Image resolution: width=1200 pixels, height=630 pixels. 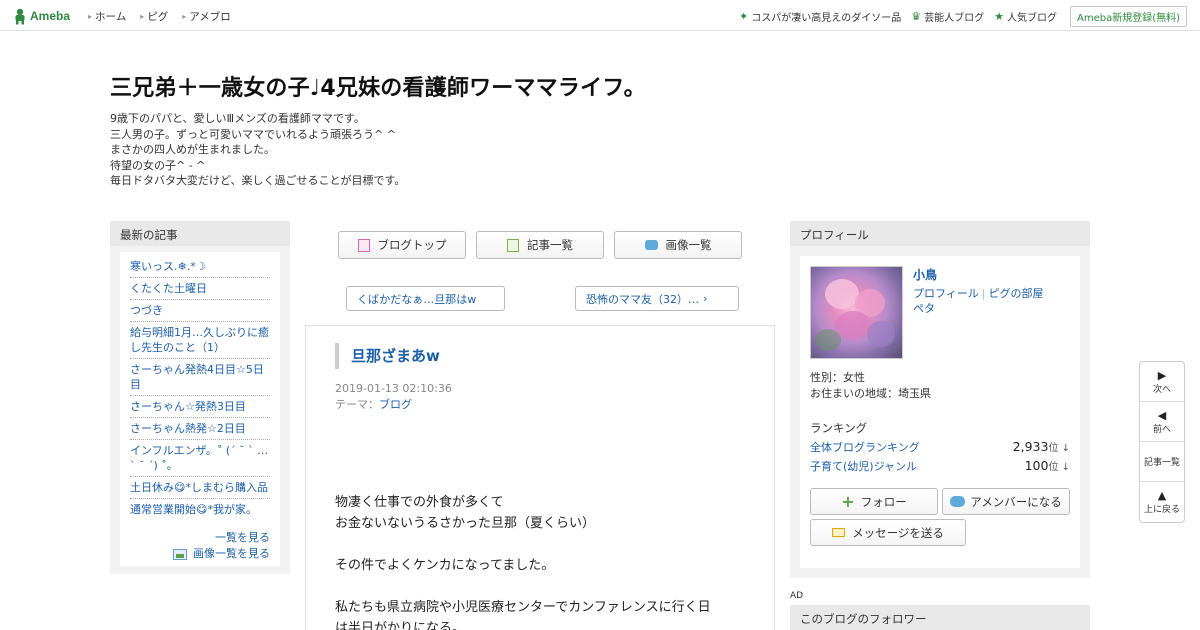 I want to click on nav-pigg-link: ピグ, so click(x=154, y=16).